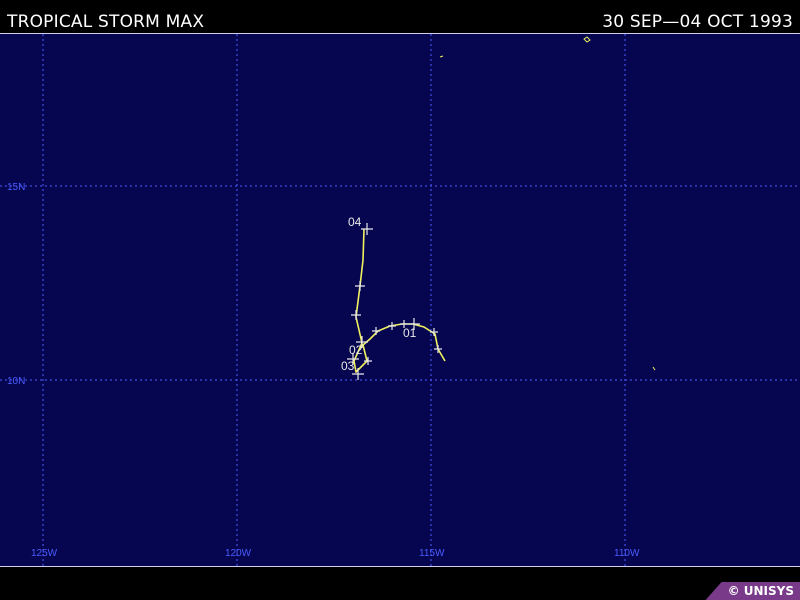 The height and width of the screenshot is (600, 800). I want to click on marker-01-d, so click(392, 326).